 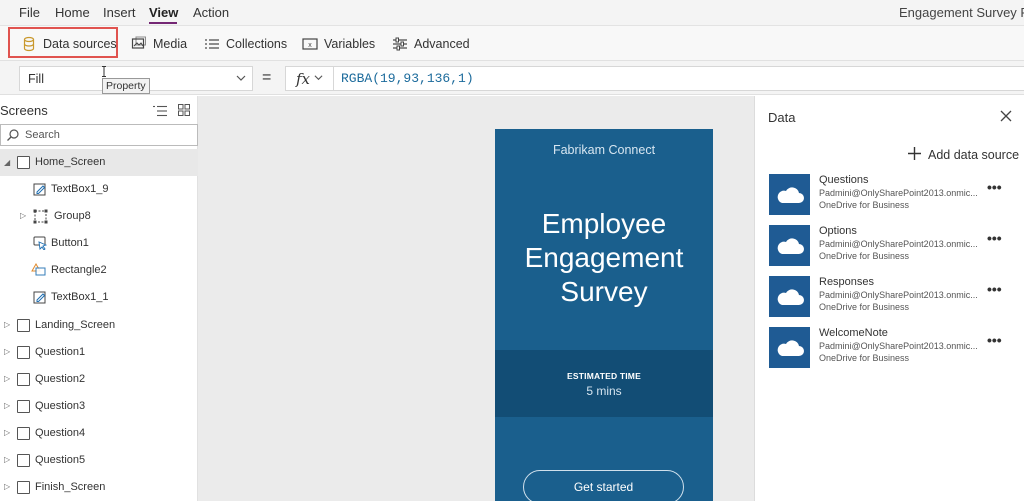 What do you see at coordinates (604, 376) in the screenshot?
I see `estimated-time-label: ESTIMATED TIME` at bounding box center [604, 376].